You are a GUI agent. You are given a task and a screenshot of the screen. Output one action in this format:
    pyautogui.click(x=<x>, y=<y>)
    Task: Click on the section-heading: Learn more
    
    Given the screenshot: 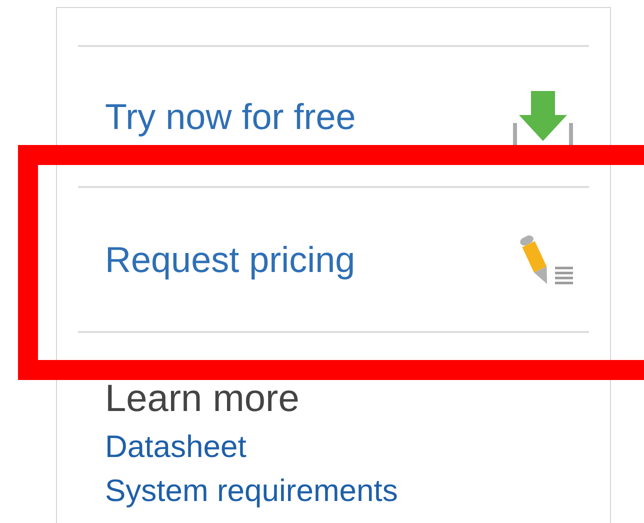 What is the action you would take?
    pyautogui.click(x=202, y=399)
    